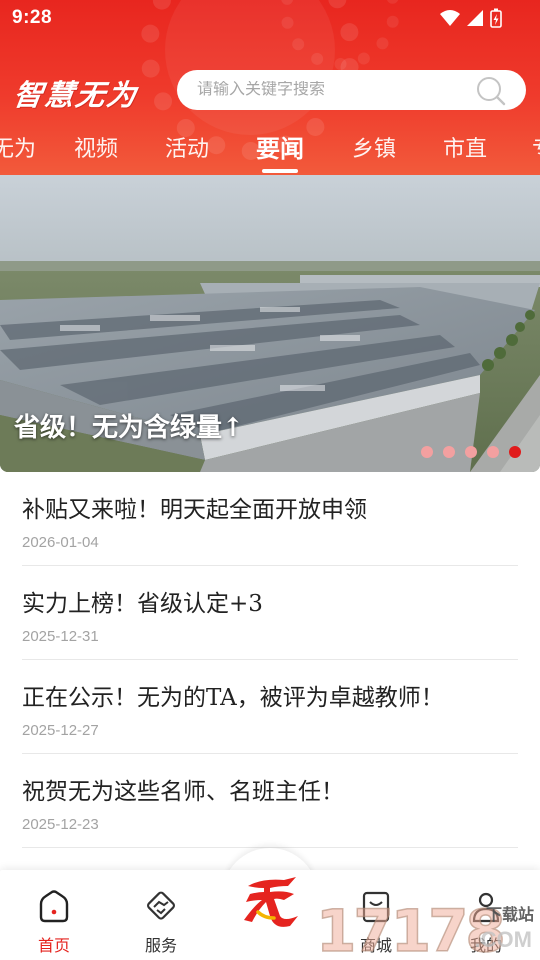 This screenshot has height=960, width=540. I want to click on tab-video: 视频, so click(96, 147).